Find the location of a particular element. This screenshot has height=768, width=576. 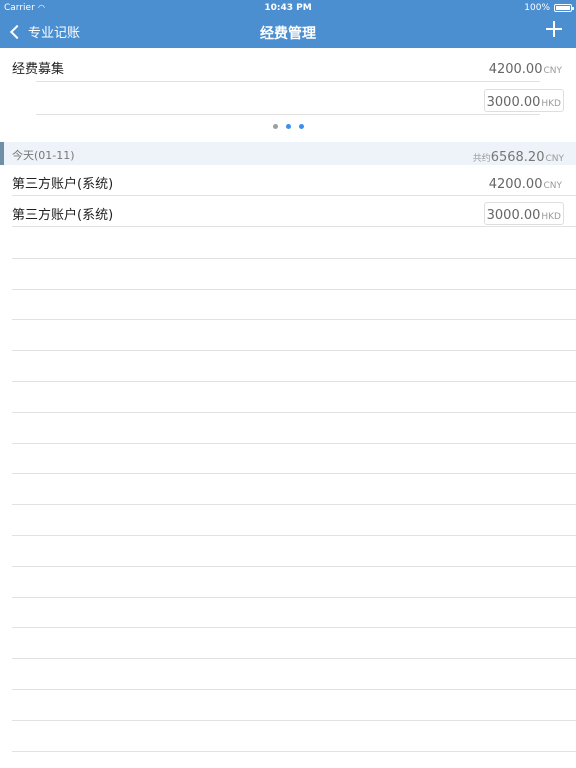

total-value: 6568.20 is located at coordinates (517, 157).